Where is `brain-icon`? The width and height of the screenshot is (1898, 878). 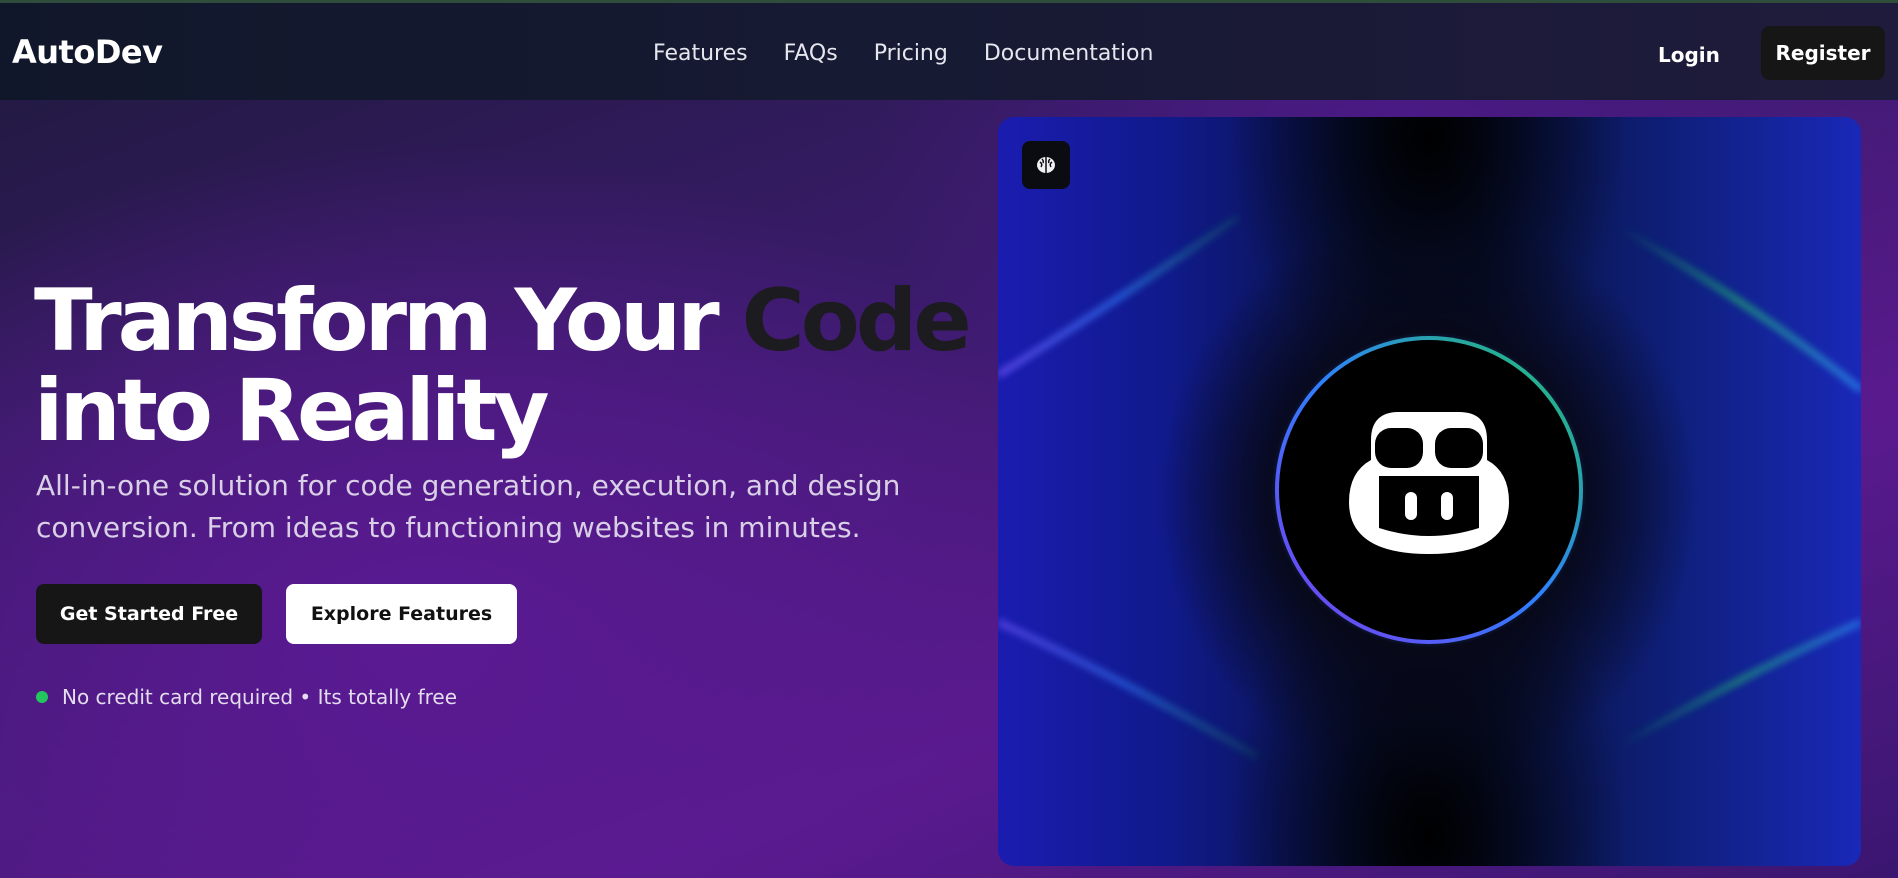
brain-icon is located at coordinates (1046, 165).